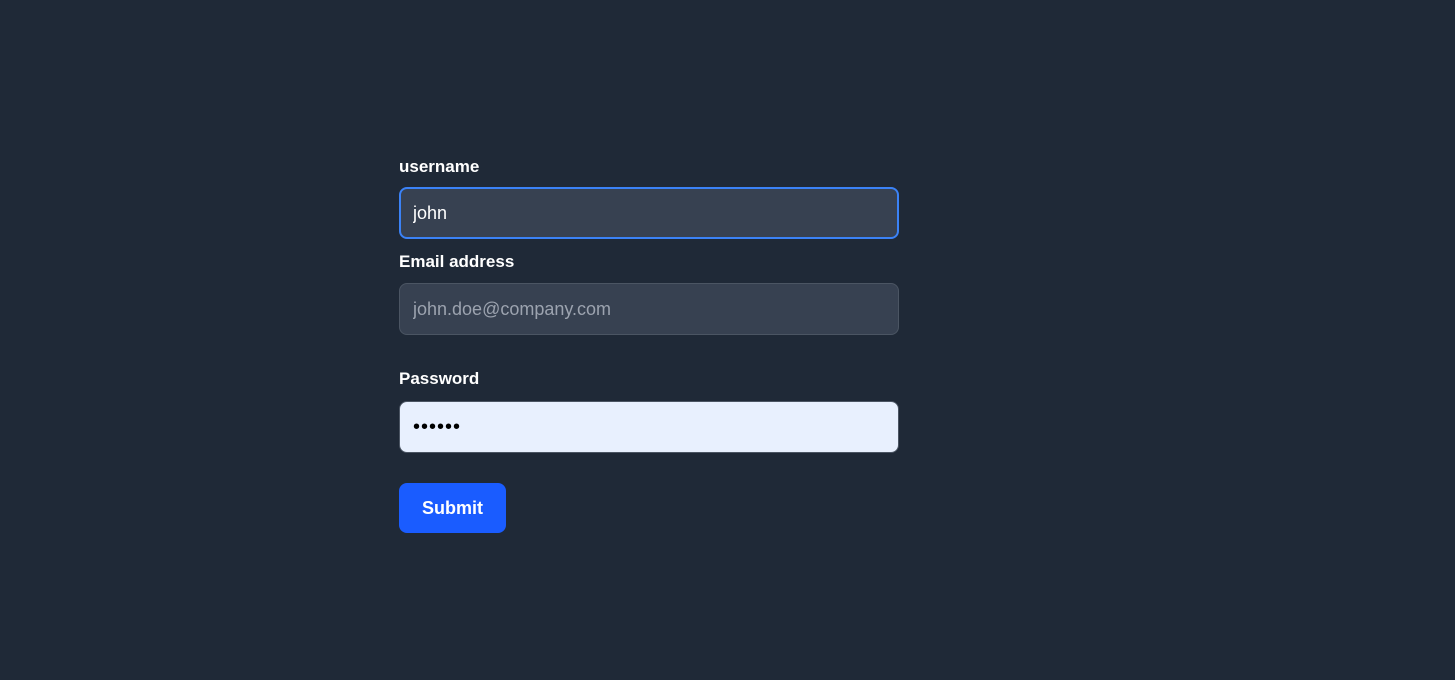 This screenshot has width=1455, height=680. Describe the element at coordinates (649, 213) in the screenshot. I see `username-input` at that location.